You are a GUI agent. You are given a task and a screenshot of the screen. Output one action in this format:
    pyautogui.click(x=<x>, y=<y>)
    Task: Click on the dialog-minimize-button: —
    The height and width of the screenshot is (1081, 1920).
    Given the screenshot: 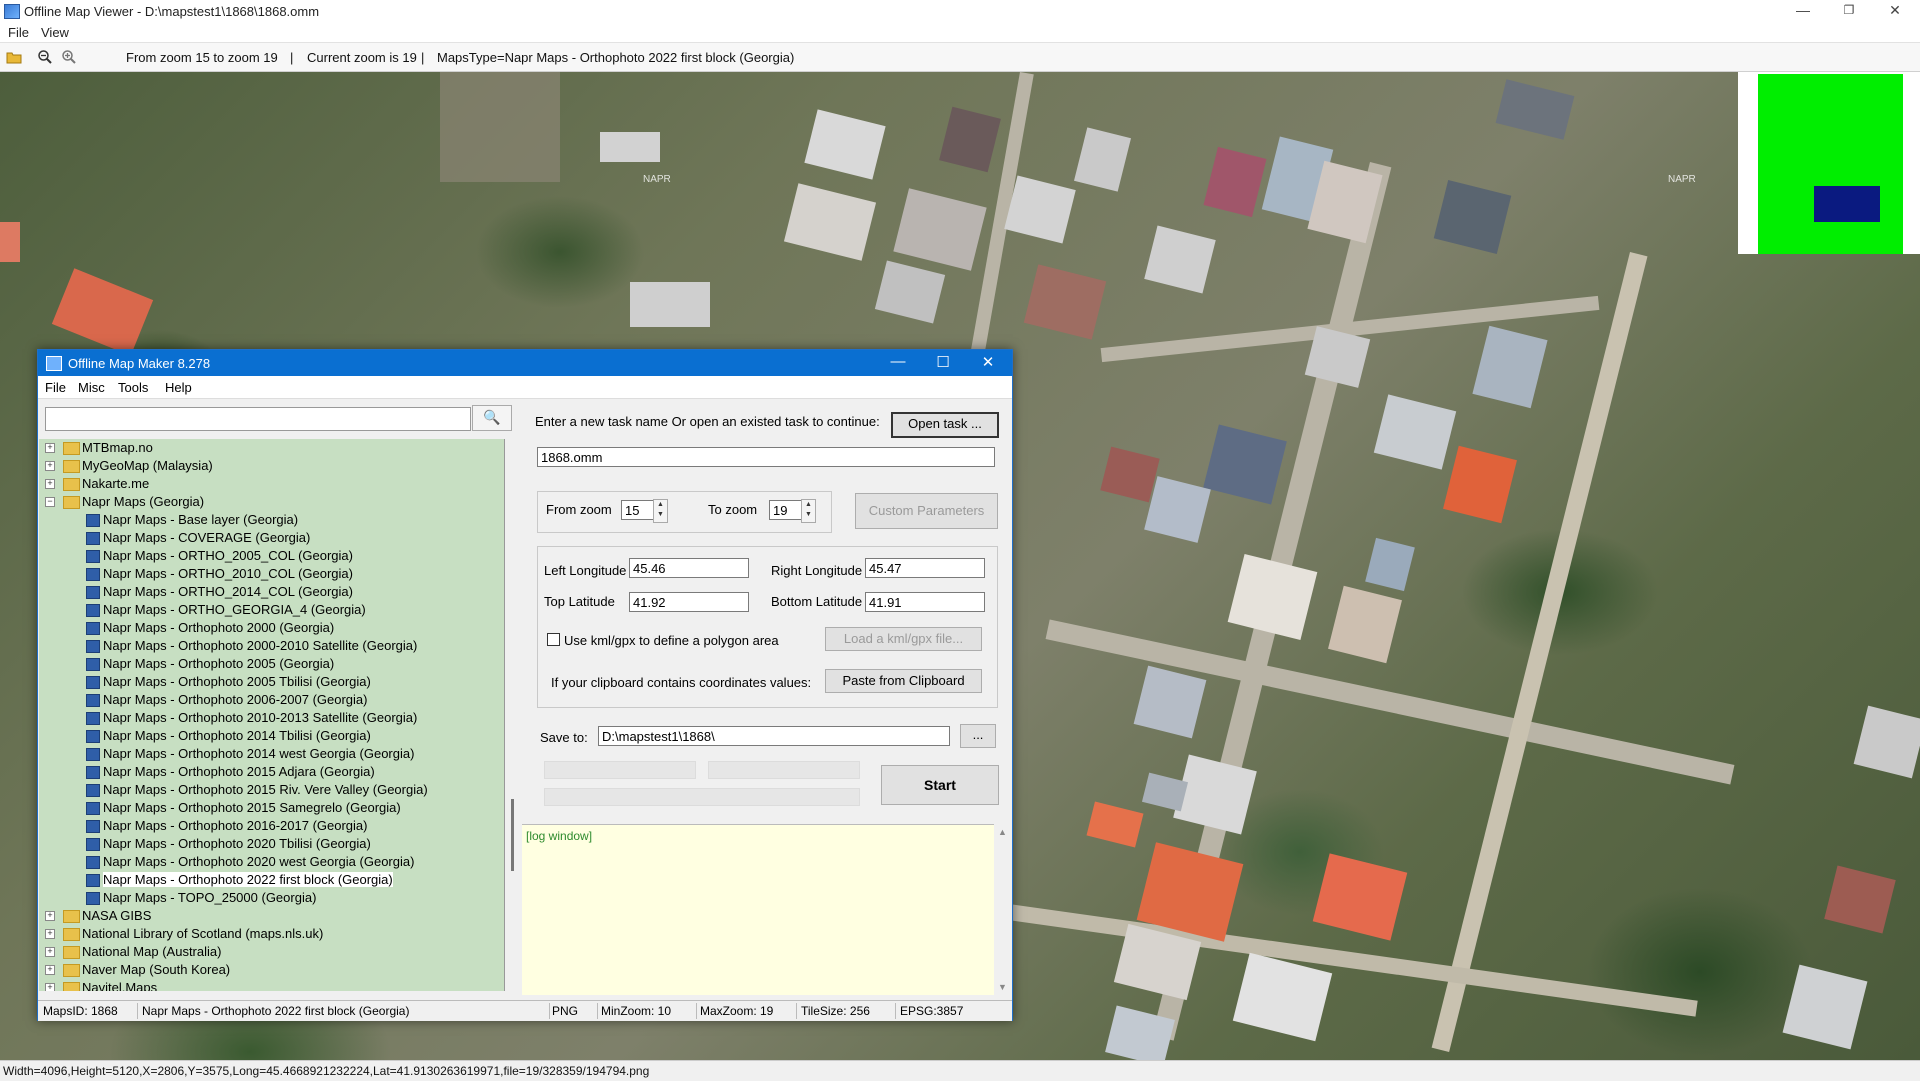 What is the action you would take?
    pyautogui.click(x=898, y=361)
    